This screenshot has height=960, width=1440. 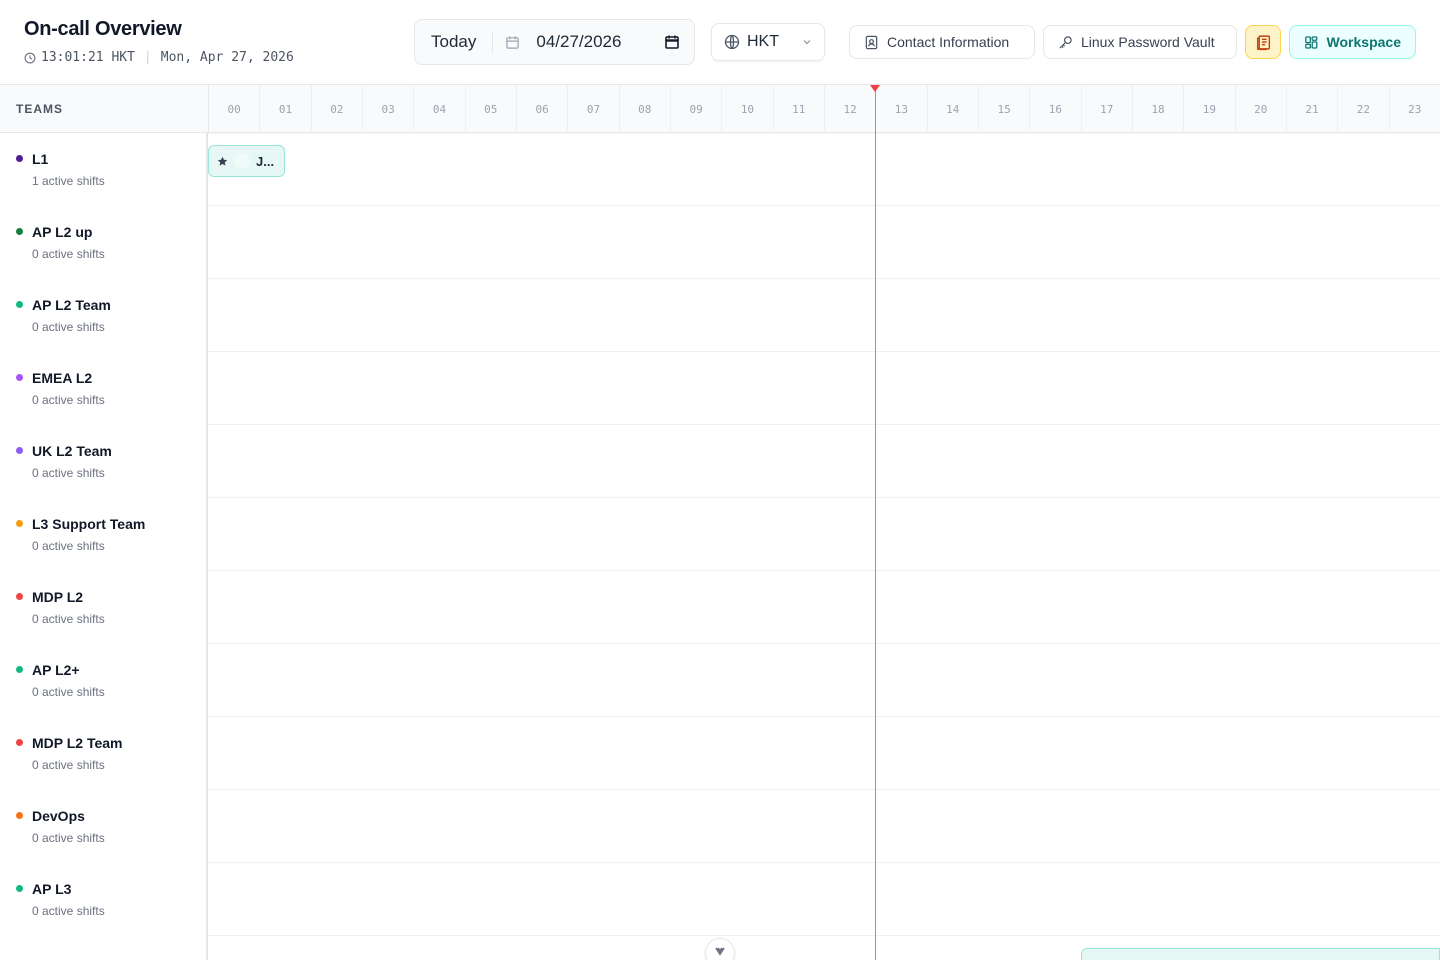 What do you see at coordinates (62, 378) in the screenshot?
I see `team-name: EMEA L2` at bounding box center [62, 378].